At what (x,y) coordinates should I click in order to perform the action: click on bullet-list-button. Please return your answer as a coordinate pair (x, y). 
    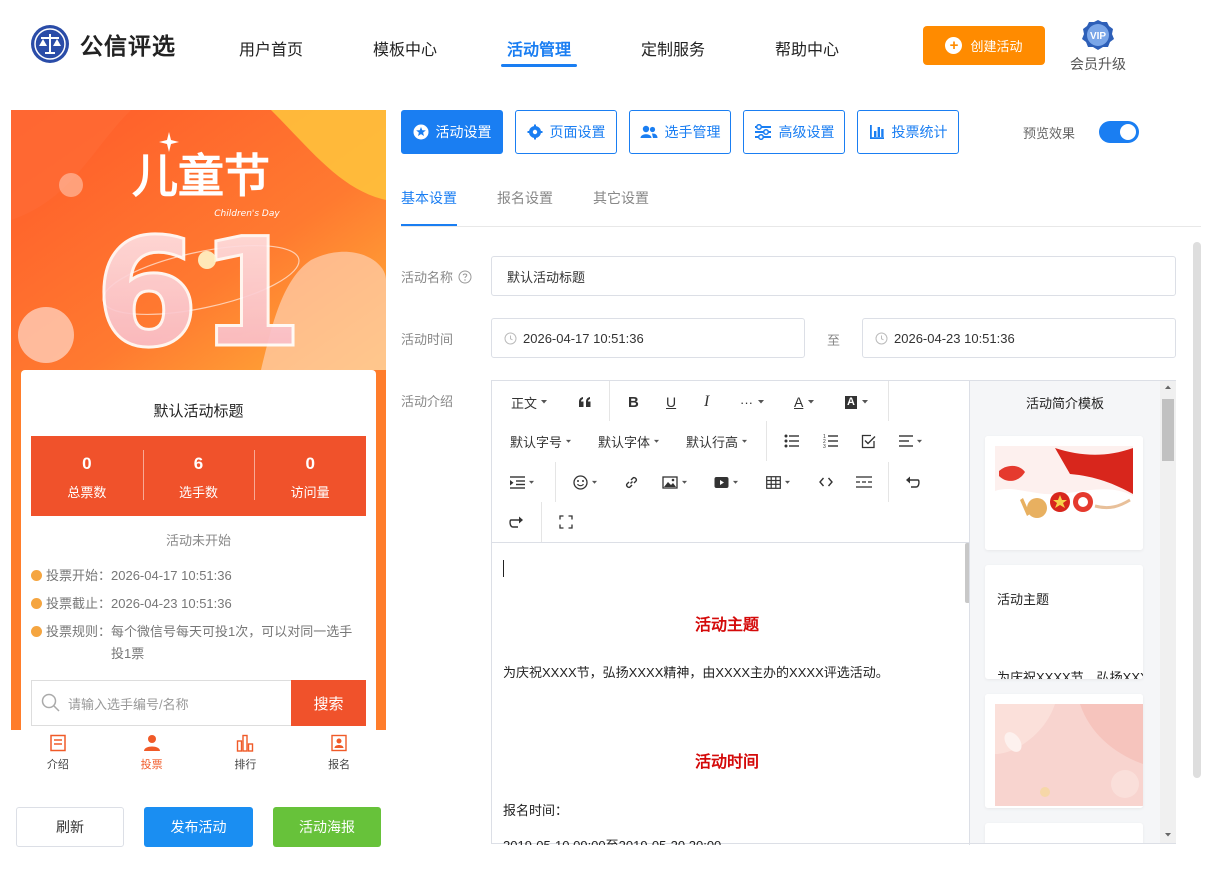
    Looking at the image, I should click on (792, 441).